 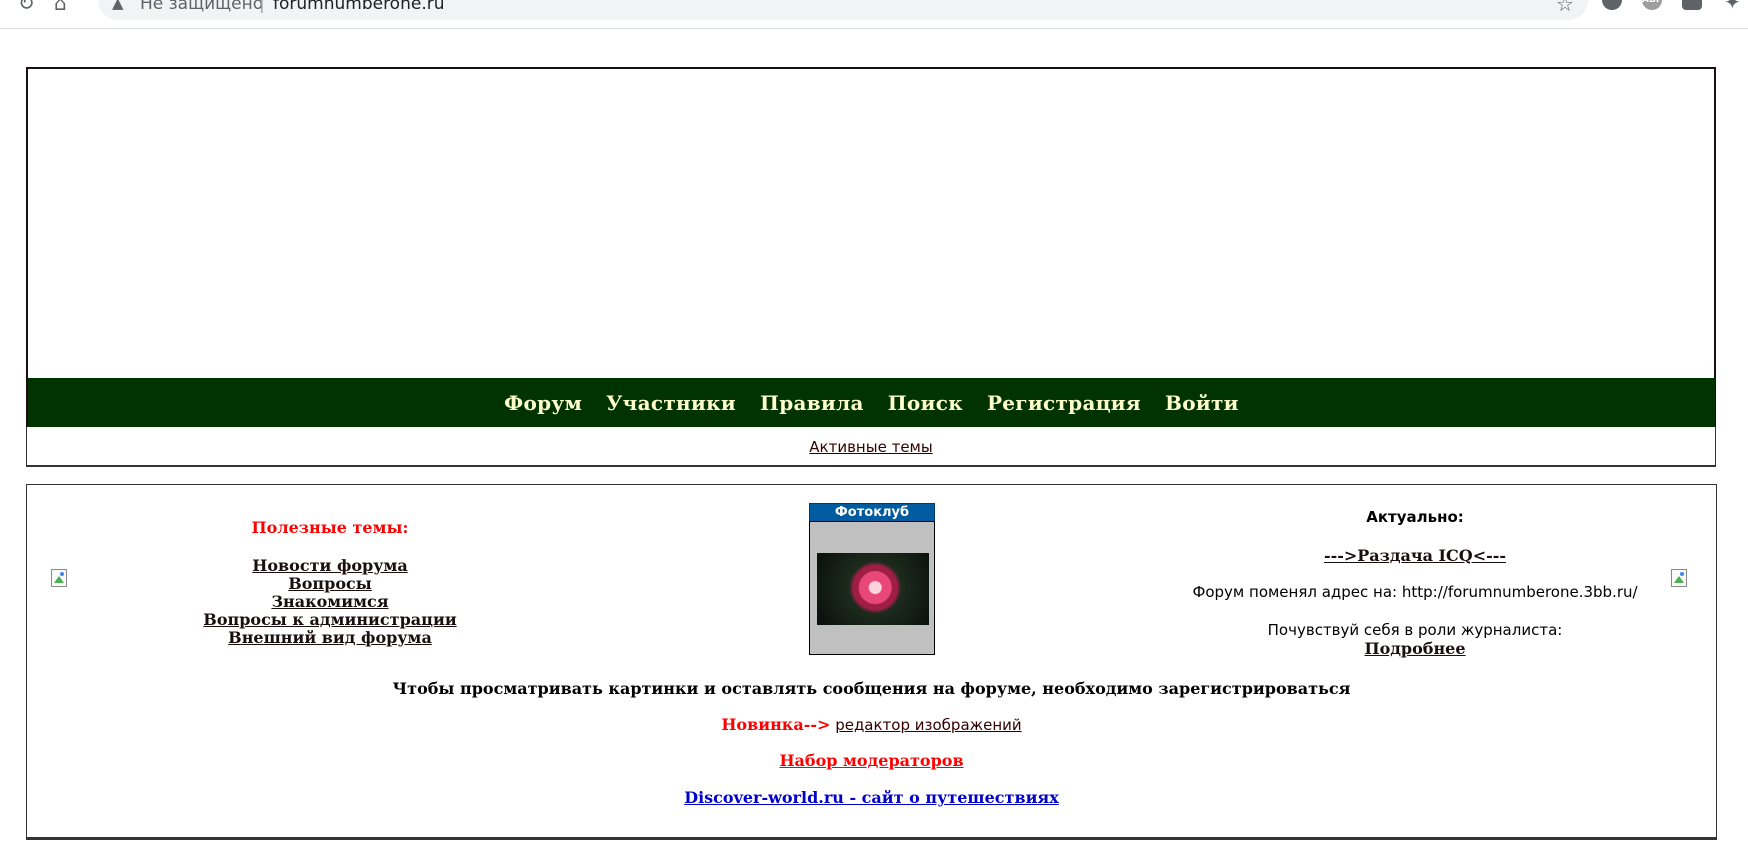 What do you see at coordinates (201, 7) in the screenshot?
I see `insecure-label: Не защищено` at bounding box center [201, 7].